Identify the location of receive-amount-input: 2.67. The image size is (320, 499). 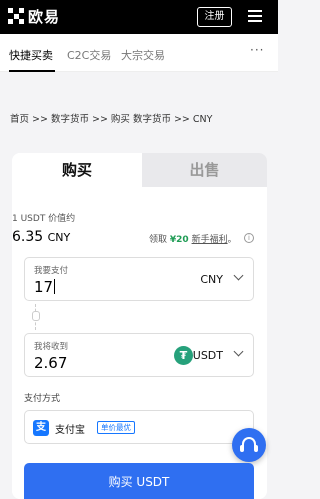
(50, 363).